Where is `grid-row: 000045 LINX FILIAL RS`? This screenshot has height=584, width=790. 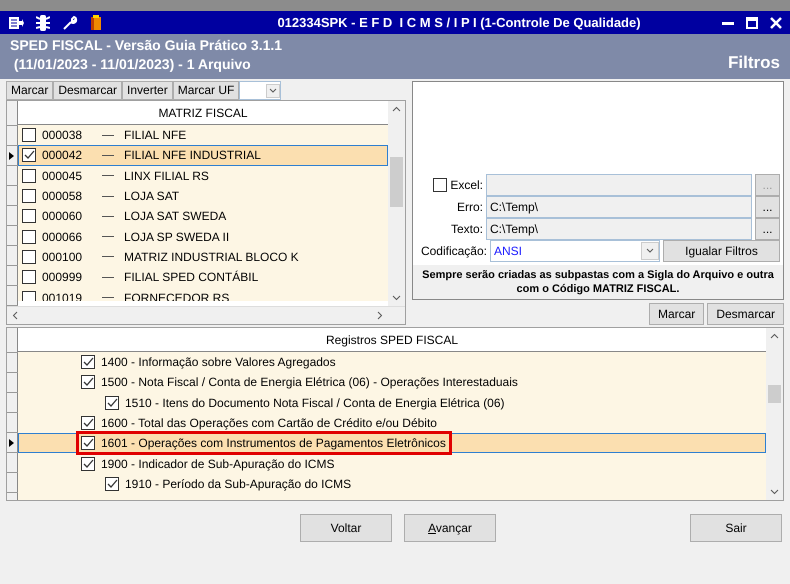 grid-row: 000045 LINX FILIAL RS is located at coordinates (203, 176).